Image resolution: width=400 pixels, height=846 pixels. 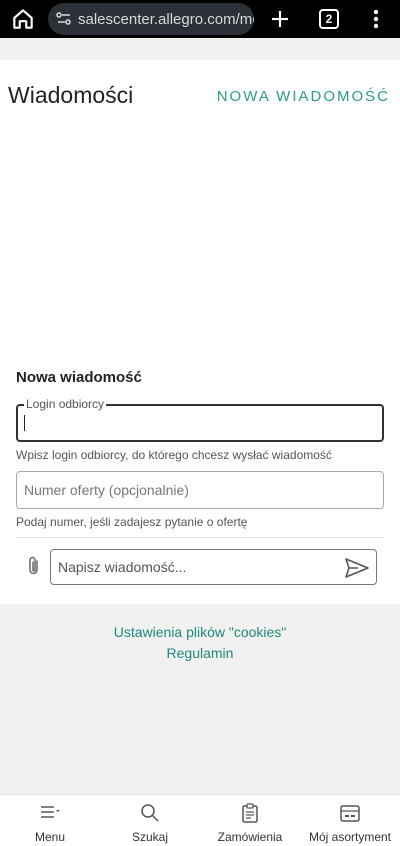 What do you see at coordinates (166, 19) in the screenshot?
I see `url-text: salescenter.allegro.com/mess` at bounding box center [166, 19].